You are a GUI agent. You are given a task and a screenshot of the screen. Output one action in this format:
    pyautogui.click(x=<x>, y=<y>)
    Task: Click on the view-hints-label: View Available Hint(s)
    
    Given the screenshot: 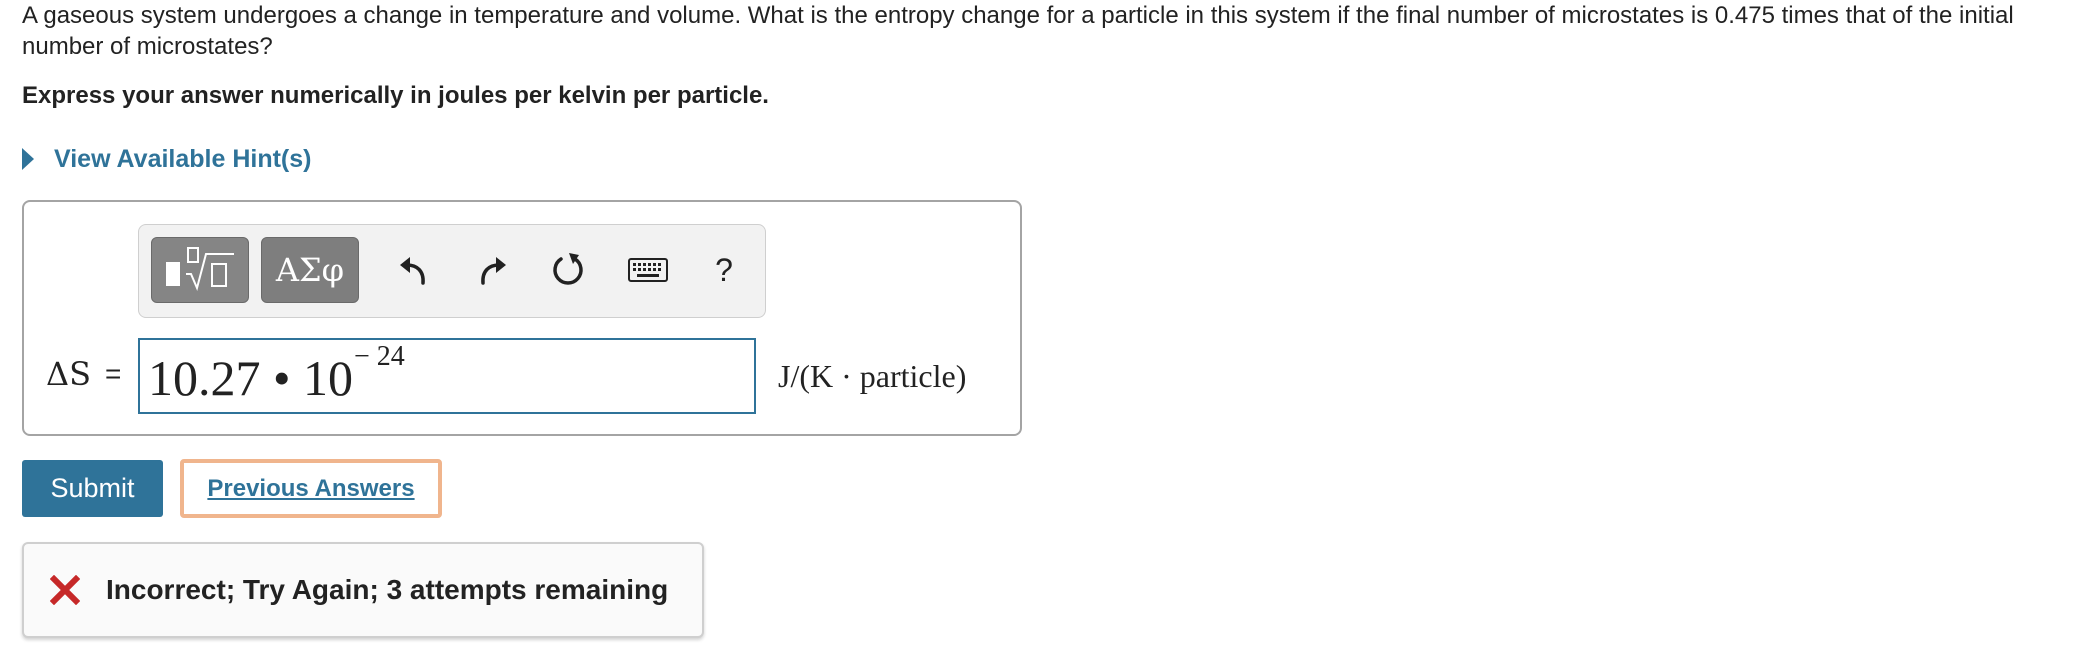 What is the action you would take?
    pyautogui.click(x=183, y=158)
    